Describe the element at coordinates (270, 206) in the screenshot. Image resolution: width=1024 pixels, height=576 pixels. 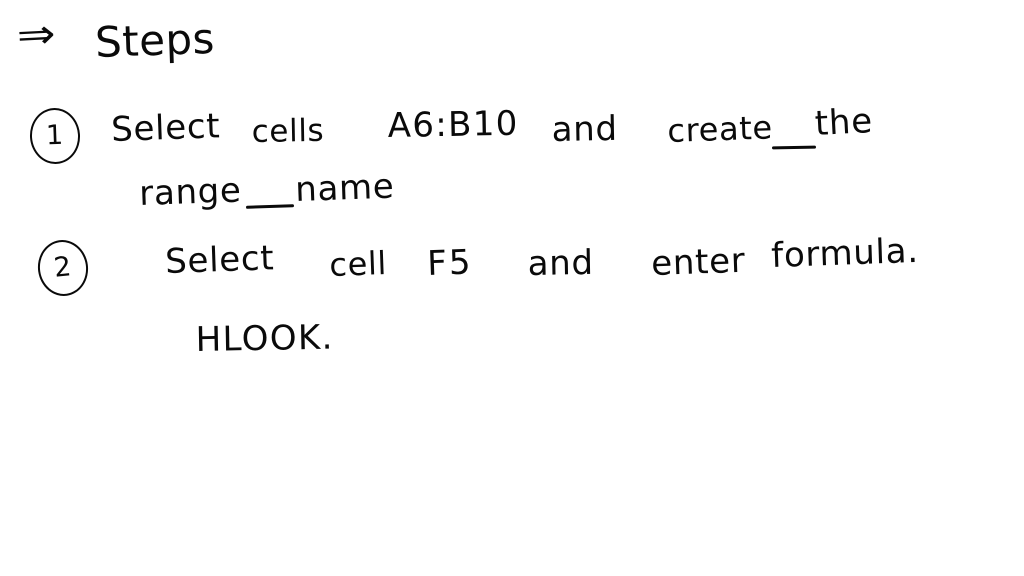
I see `range-trailing-stroke` at that location.